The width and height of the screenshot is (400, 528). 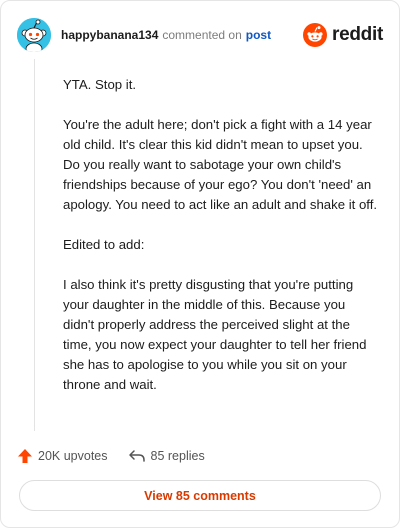 What do you see at coordinates (200, 495) in the screenshot?
I see `view-comments-button: View 85 comments` at bounding box center [200, 495].